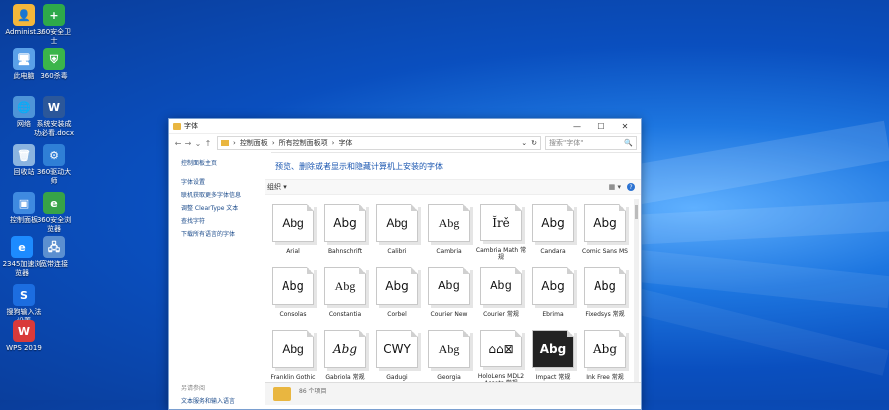  I want to click on desktop-icon: ⛨ 360杀毒, so click(54, 64).